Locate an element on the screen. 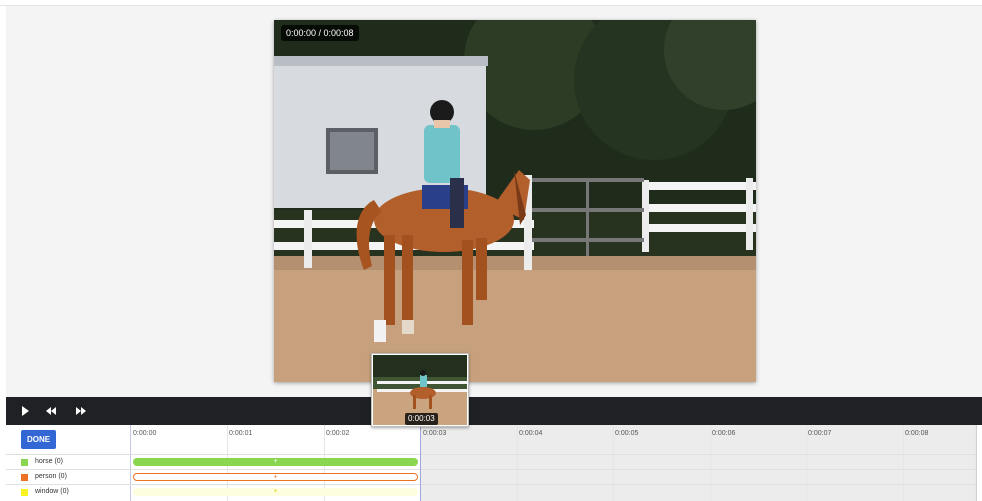 Image resolution: width=982 pixels, height=501 pixels. label-column: DONE horse (0) person (0) window (0) is located at coordinates (68, 463).